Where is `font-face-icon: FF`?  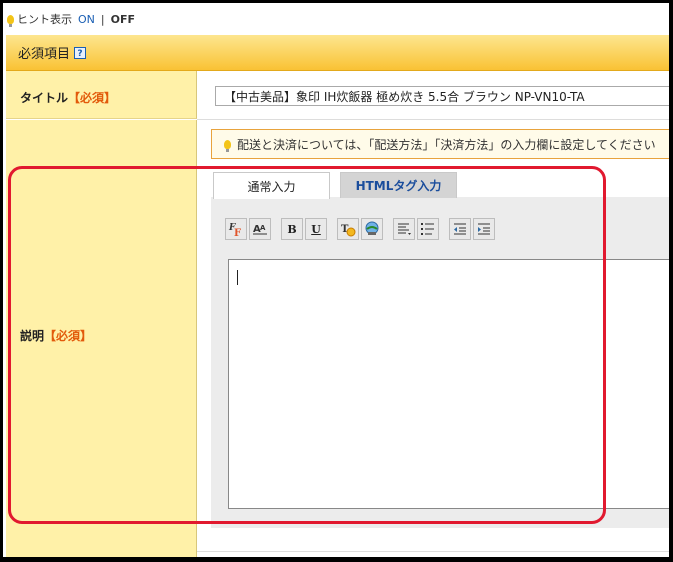 font-face-icon: FF is located at coordinates (236, 229).